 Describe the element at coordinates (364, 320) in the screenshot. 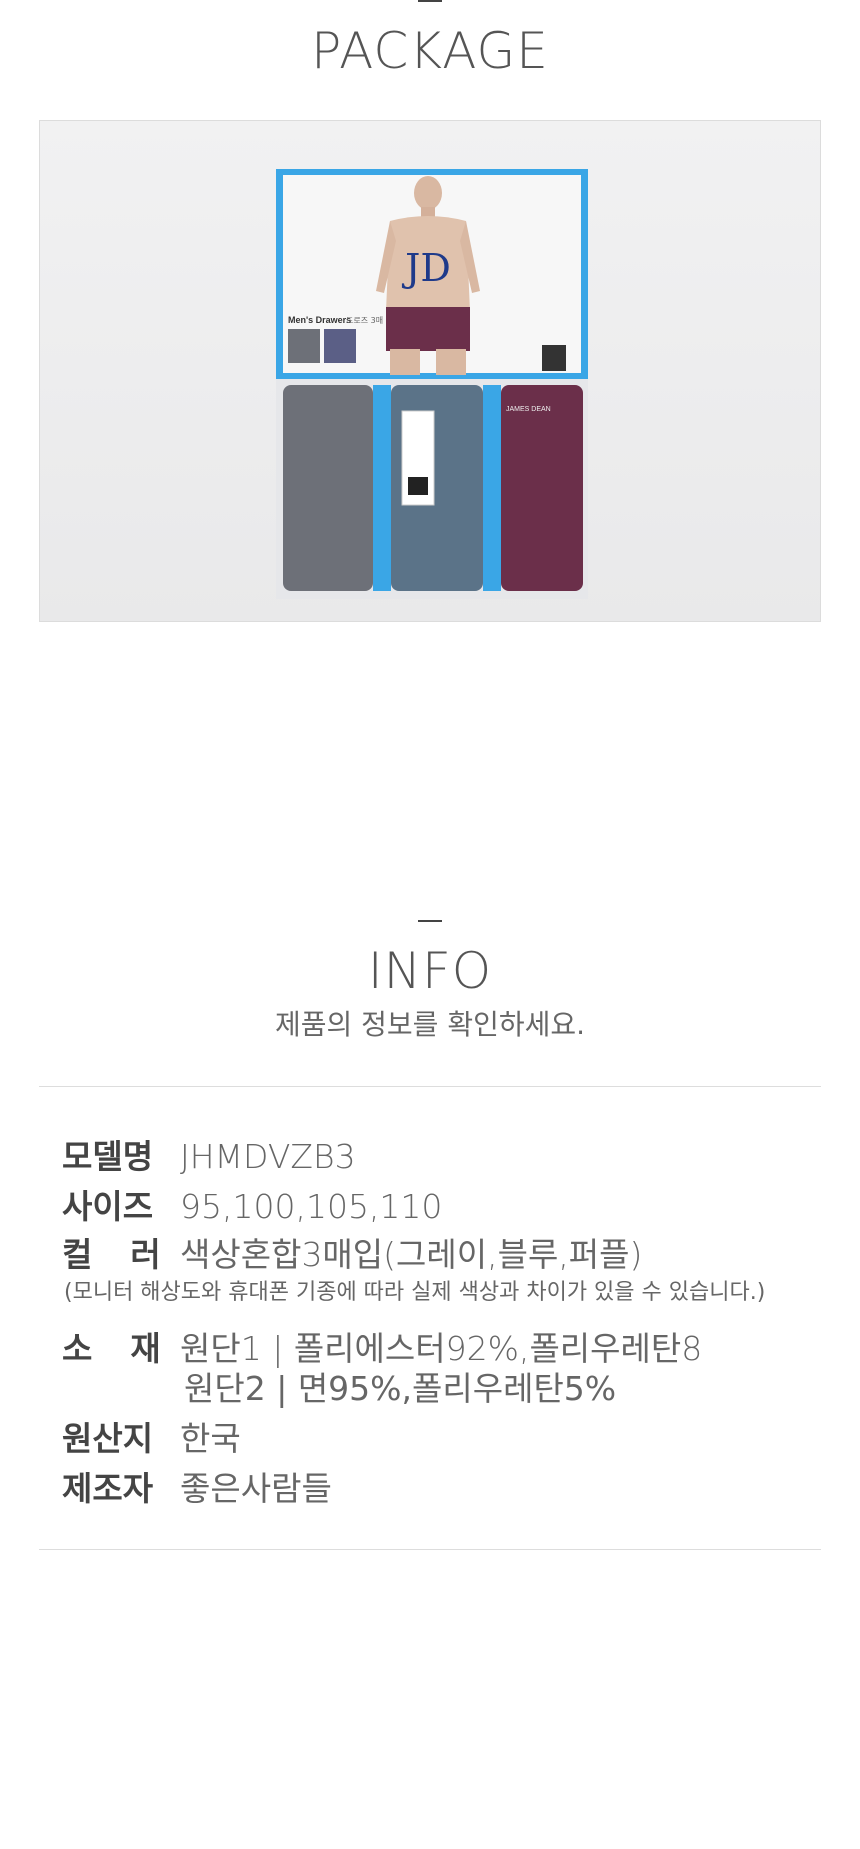

I see `box-sublabel: 드로즈 3매` at that location.